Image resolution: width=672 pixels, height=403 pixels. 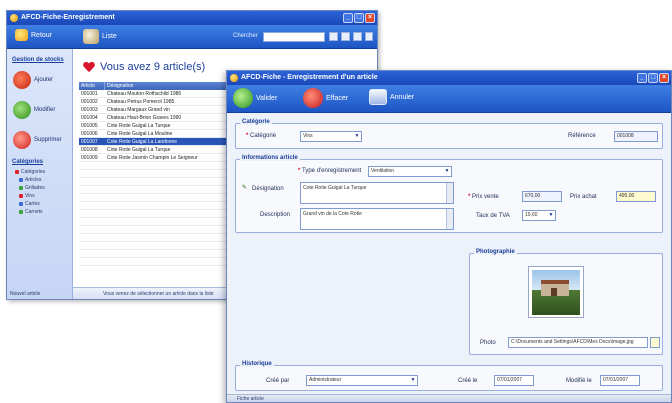 I want to click on sidebar-heading-stock: Gestion de stocks, so click(x=38, y=60).